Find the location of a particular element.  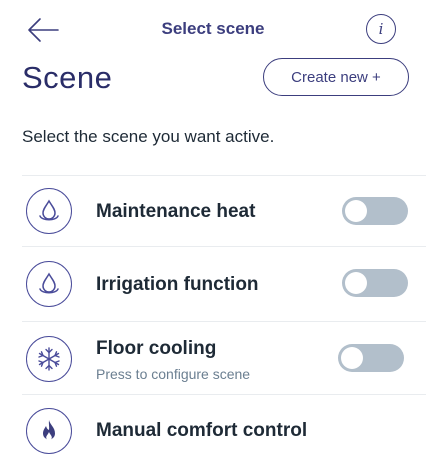

scene-sublabel: Press to configure scene is located at coordinates (173, 374).